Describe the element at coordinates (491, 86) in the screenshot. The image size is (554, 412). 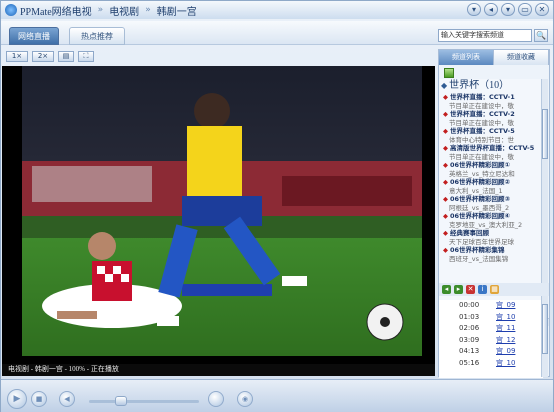
I see `channel-group-header: ◆ 世界杯（10）` at that location.